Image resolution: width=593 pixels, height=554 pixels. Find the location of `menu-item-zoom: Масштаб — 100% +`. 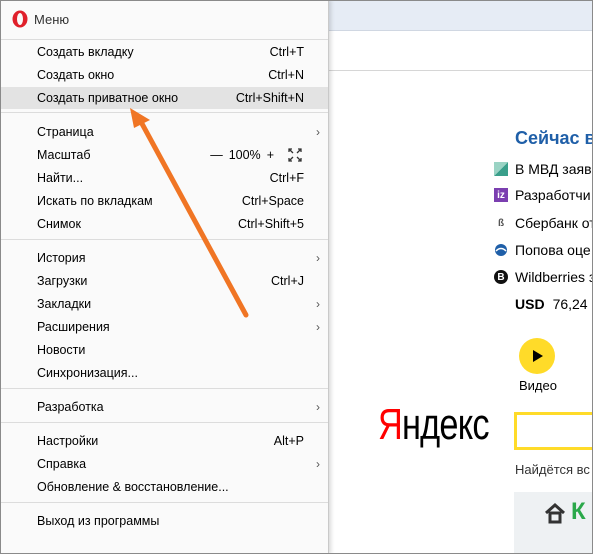

menu-item-zoom: Масштаб — 100% + is located at coordinates (164, 155).